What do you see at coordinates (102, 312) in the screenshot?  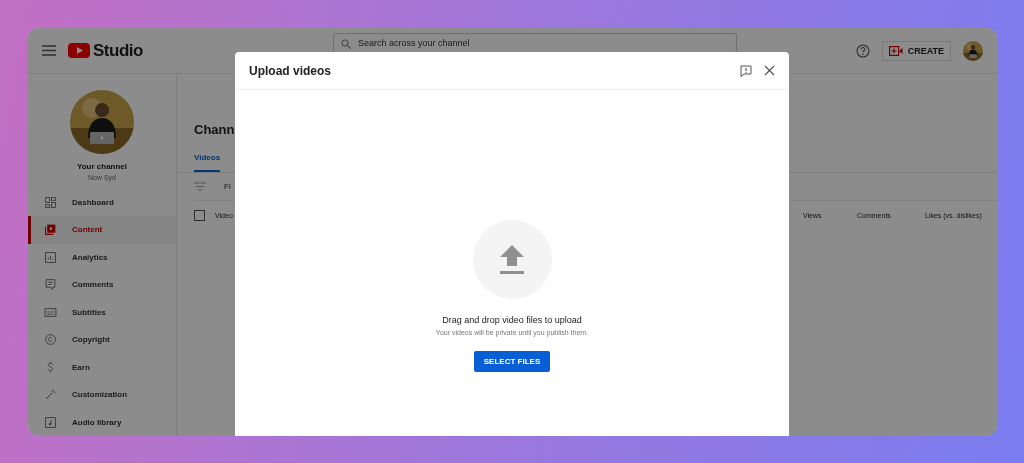 I see `sidebar-item: Subtitles` at bounding box center [102, 312].